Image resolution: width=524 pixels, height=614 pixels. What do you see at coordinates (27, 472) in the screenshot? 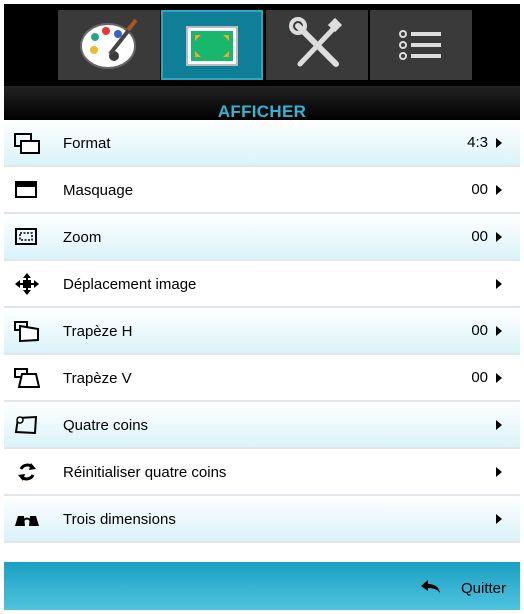
I see `reset-icon` at bounding box center [27, 472].